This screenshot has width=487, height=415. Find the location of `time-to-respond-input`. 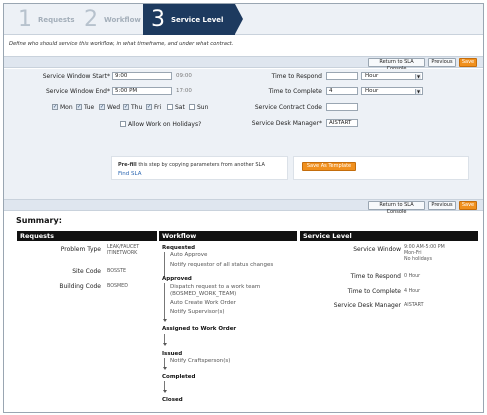

time-to-respond-input is located at coordinates (342, 76).